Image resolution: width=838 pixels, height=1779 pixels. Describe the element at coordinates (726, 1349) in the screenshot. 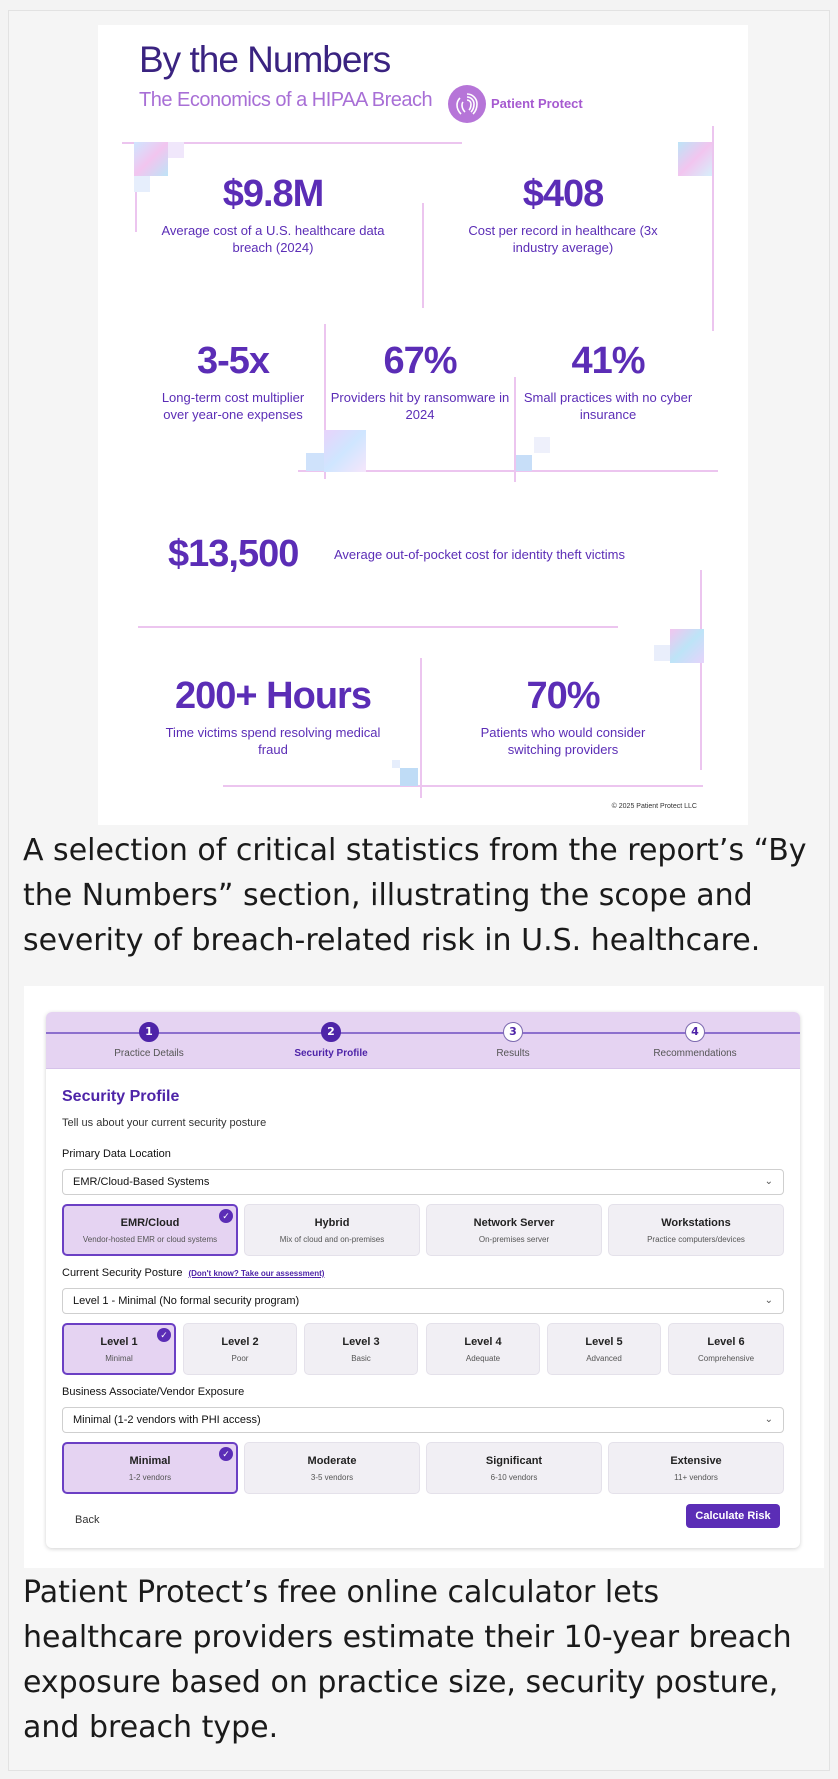

I see `option-level-6: Level 6 Comprehensive` at that location.